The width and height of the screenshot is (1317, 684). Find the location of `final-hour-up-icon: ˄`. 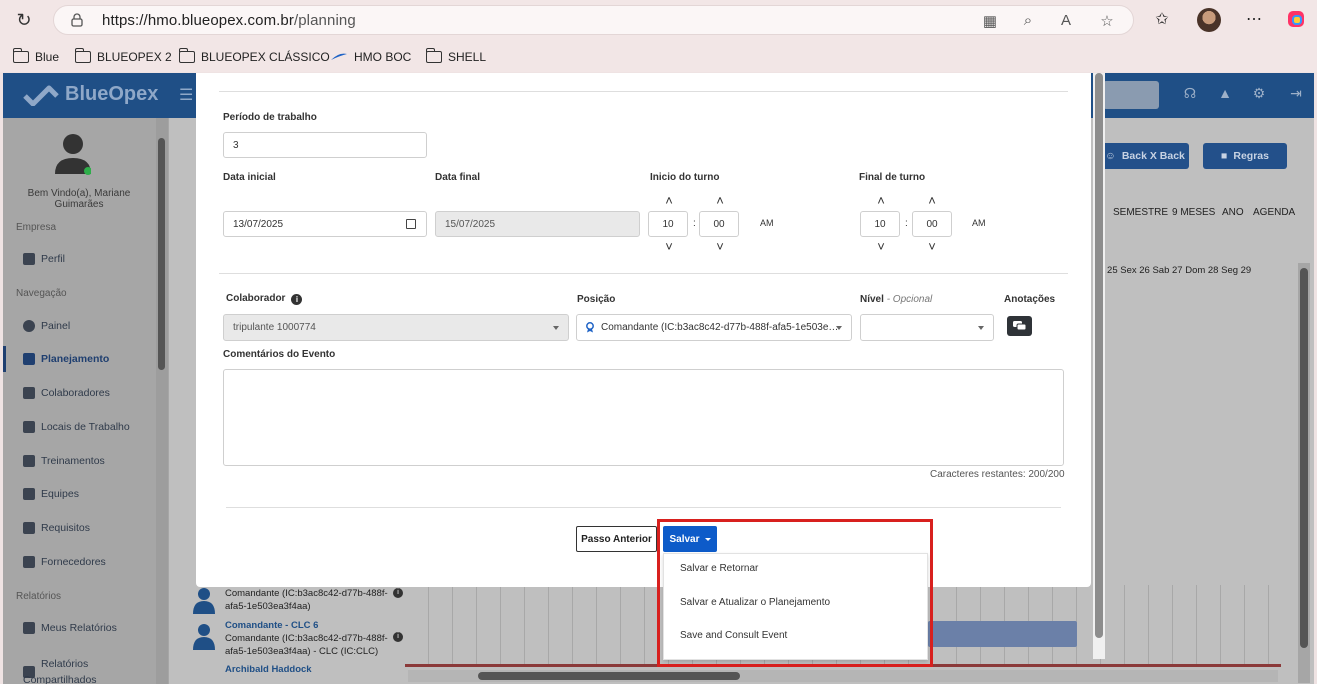

final-hour-up-icon: ˄ is located at coordinates (881, 200).